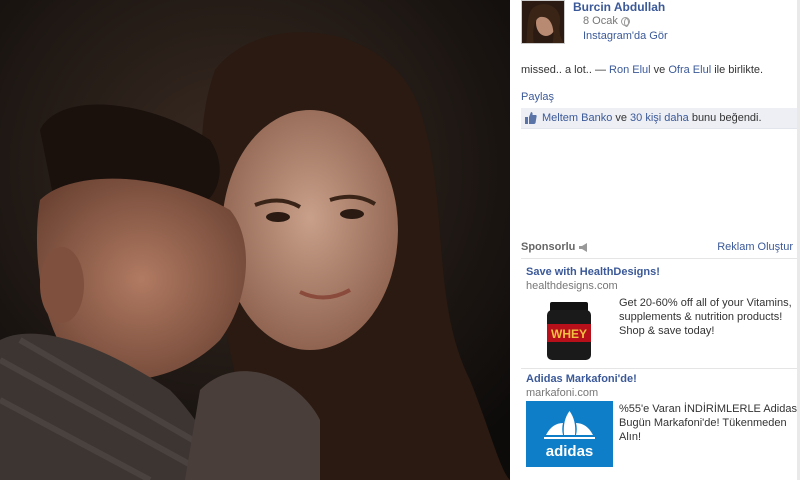 This screenshot has width=800, height=480. I want to click on author-header: Burcin Abdullah 8 Ocak Instagram'da Gör, so click(656, 23).